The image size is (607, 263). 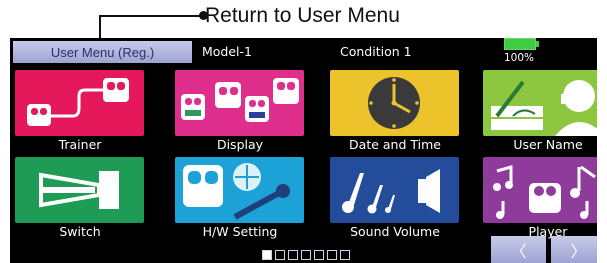 I want to click on user-menu-button: User Menu (Reg.), so click(x=102, y=52).